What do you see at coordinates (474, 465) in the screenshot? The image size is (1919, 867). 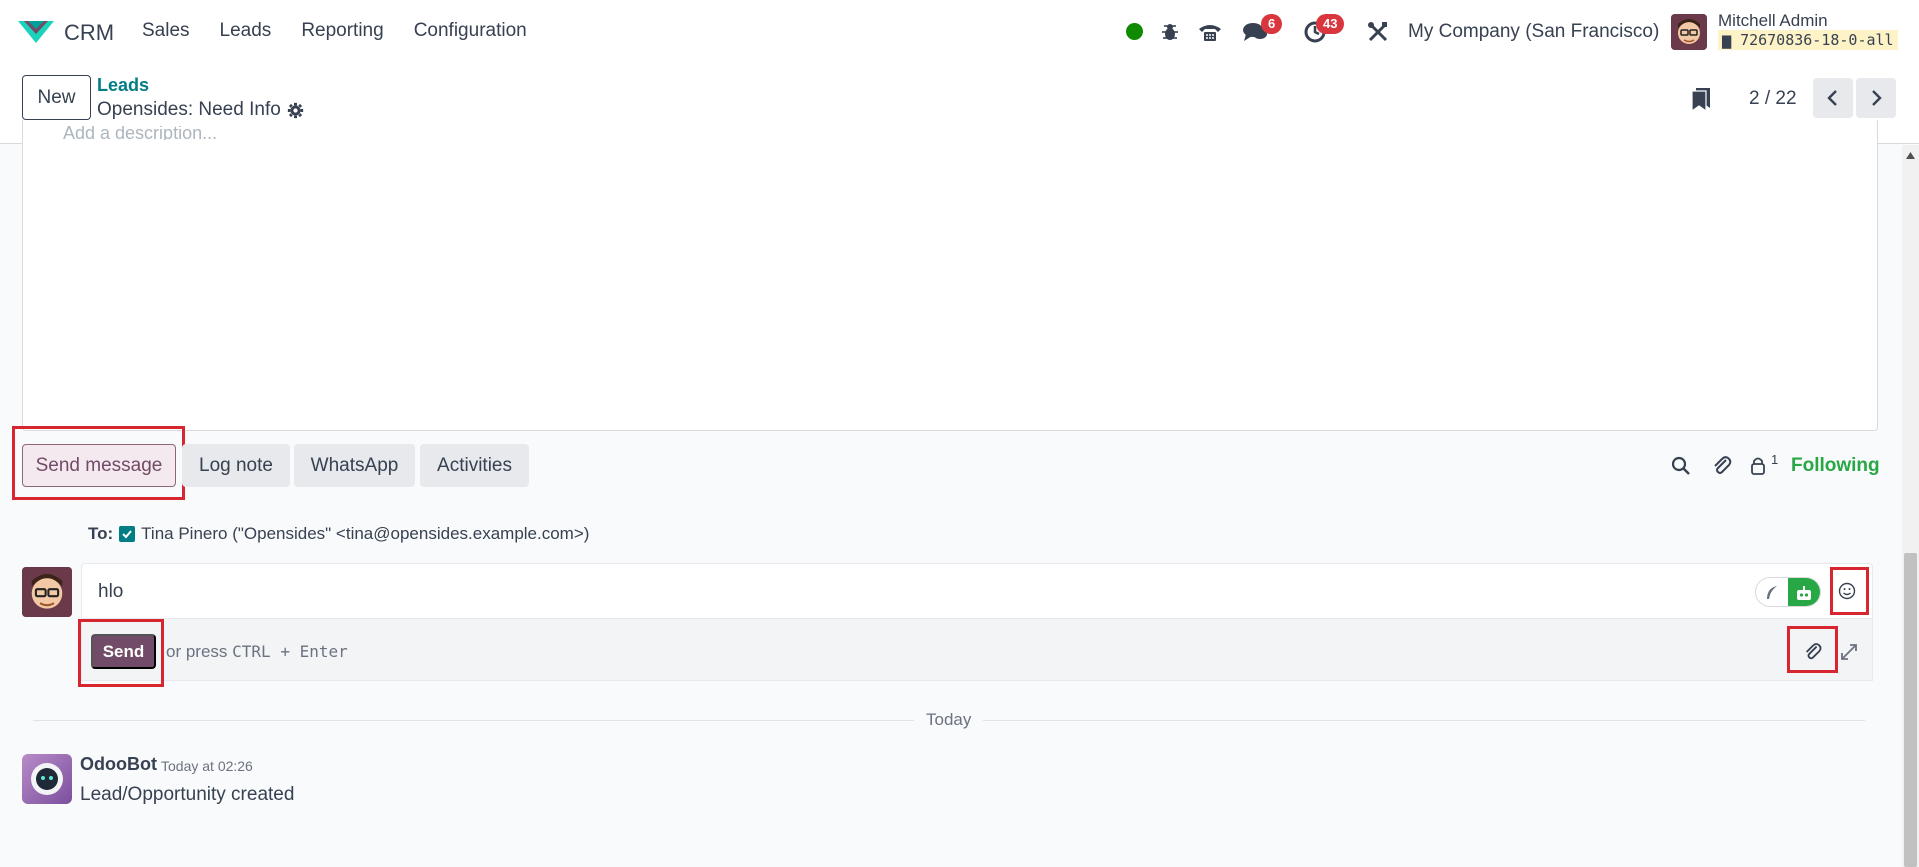 I see `activities-button: Activities` at bounding box center [474, 465].